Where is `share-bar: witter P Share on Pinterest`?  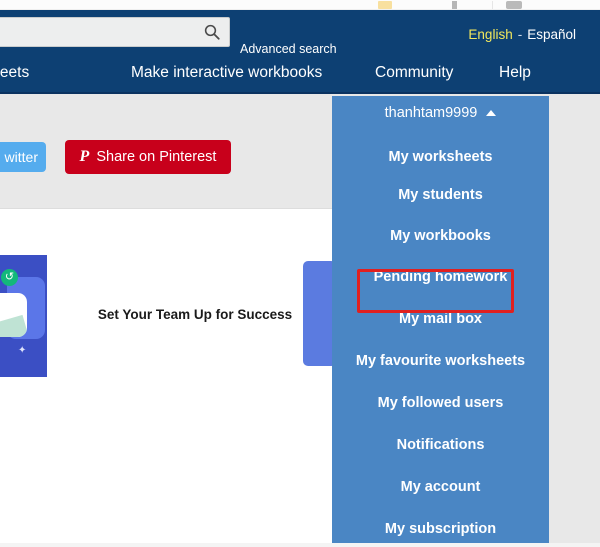
share-bar: witter P Share on Pinterest is located at coordinates (166, 152).